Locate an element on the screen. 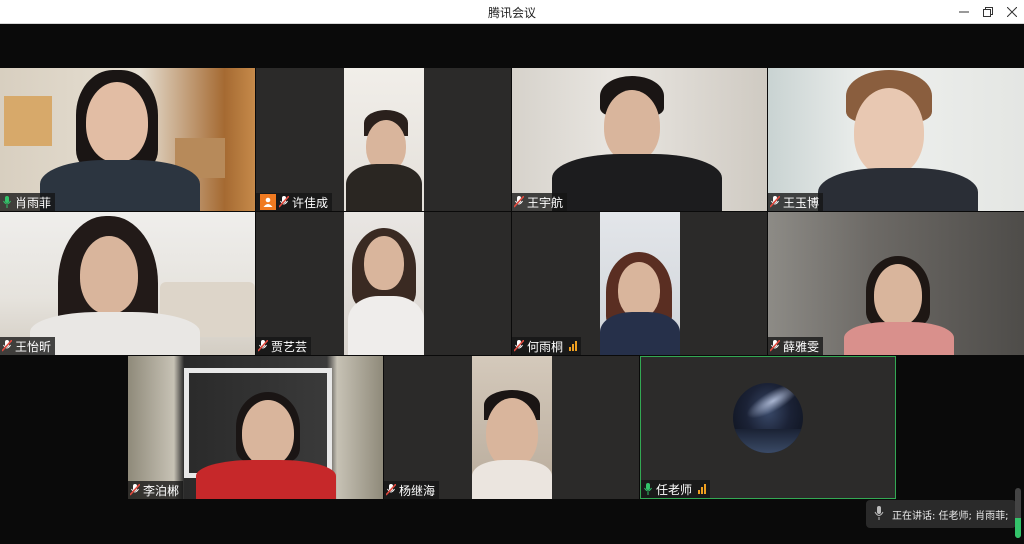 The height and width of the screenshot is (544, 1024). speaking-indicator: 正在讲话: 任老师; 肖雨菲; is located at coordinates (941, 514).